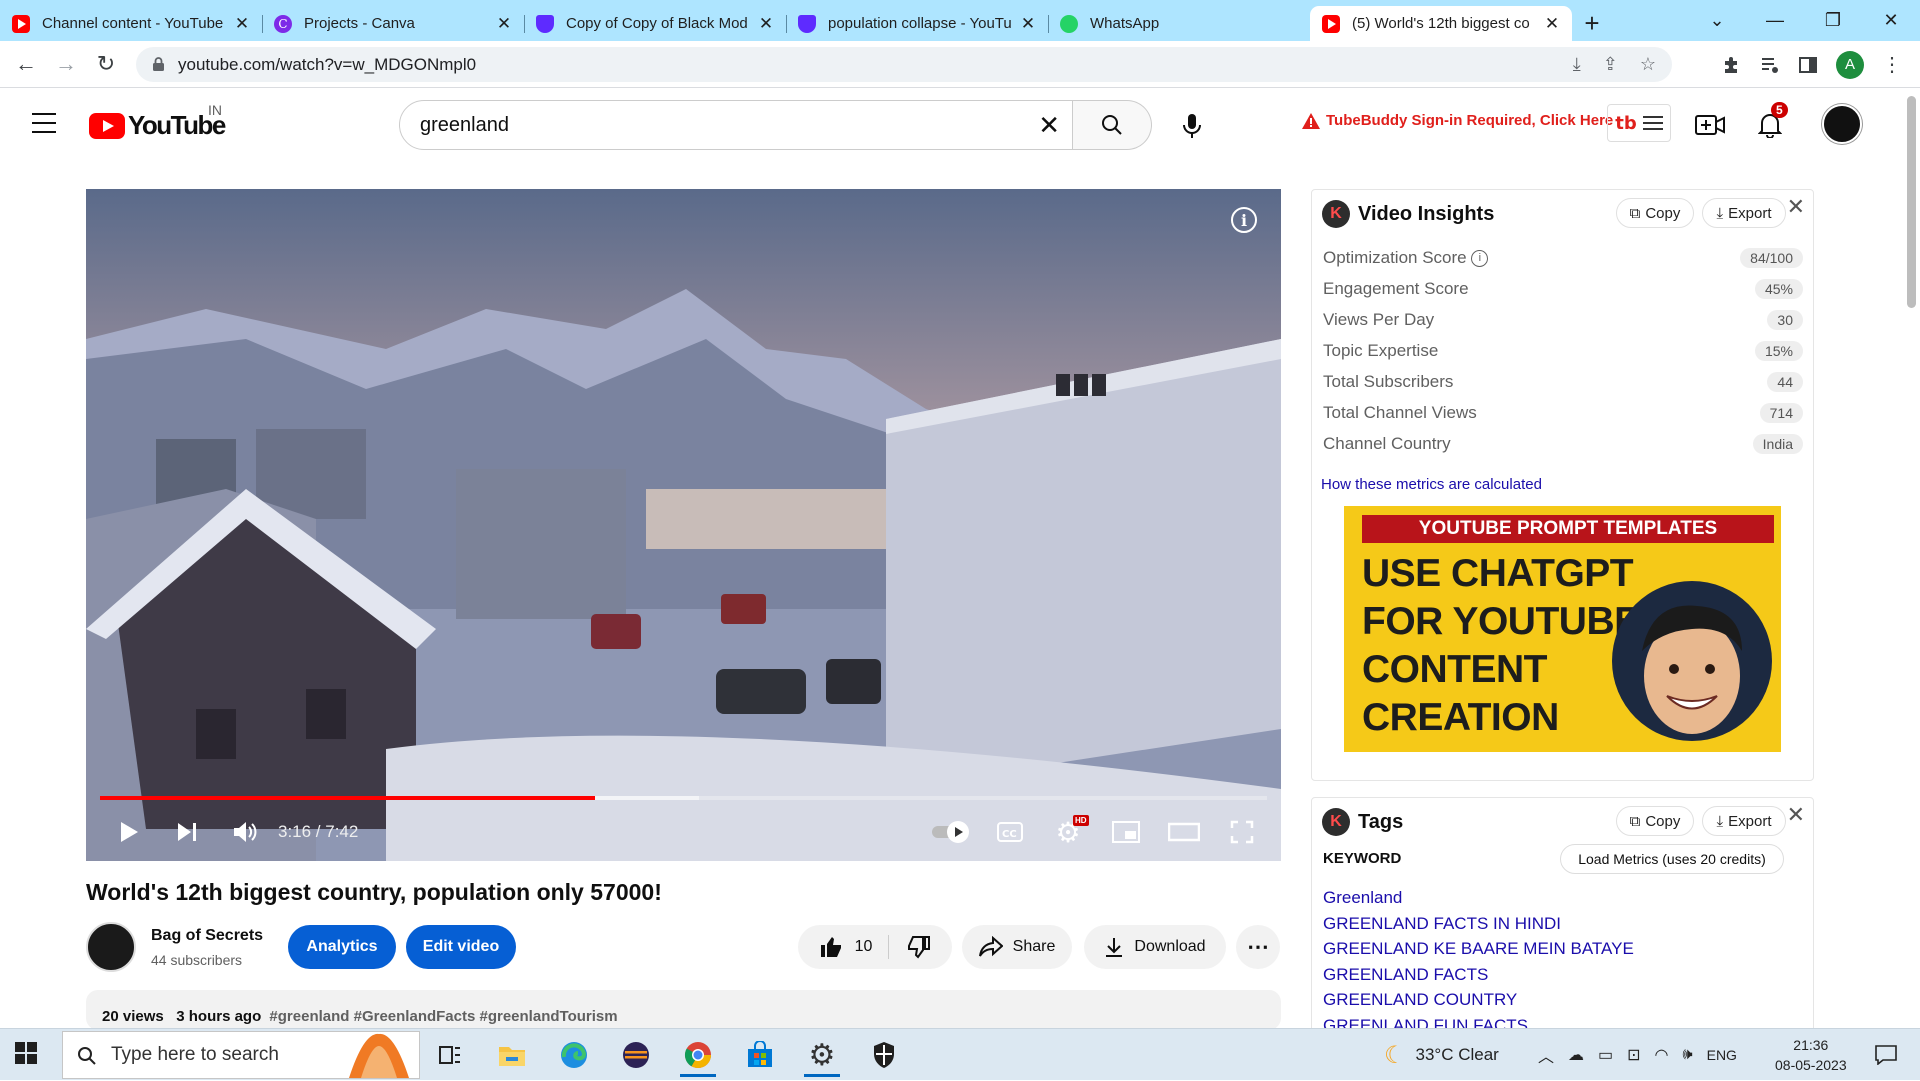 The image size is (1920, 1081). I want to click on back-button: ←, so click(26, 64).